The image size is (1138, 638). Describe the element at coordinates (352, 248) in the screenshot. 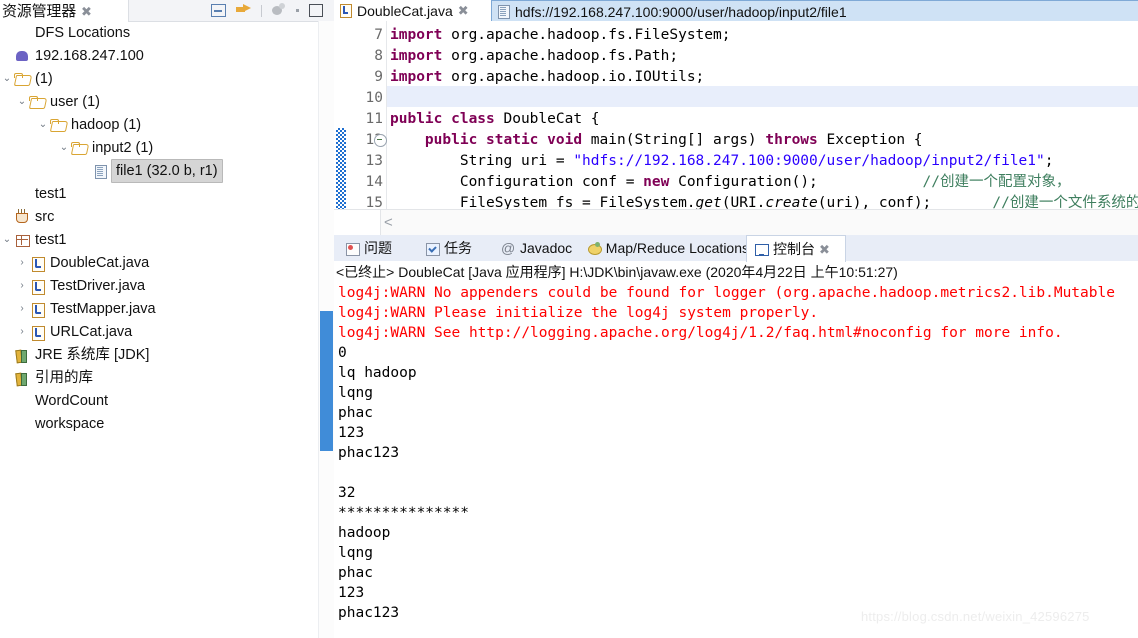

I see `problems-icon` at that location.